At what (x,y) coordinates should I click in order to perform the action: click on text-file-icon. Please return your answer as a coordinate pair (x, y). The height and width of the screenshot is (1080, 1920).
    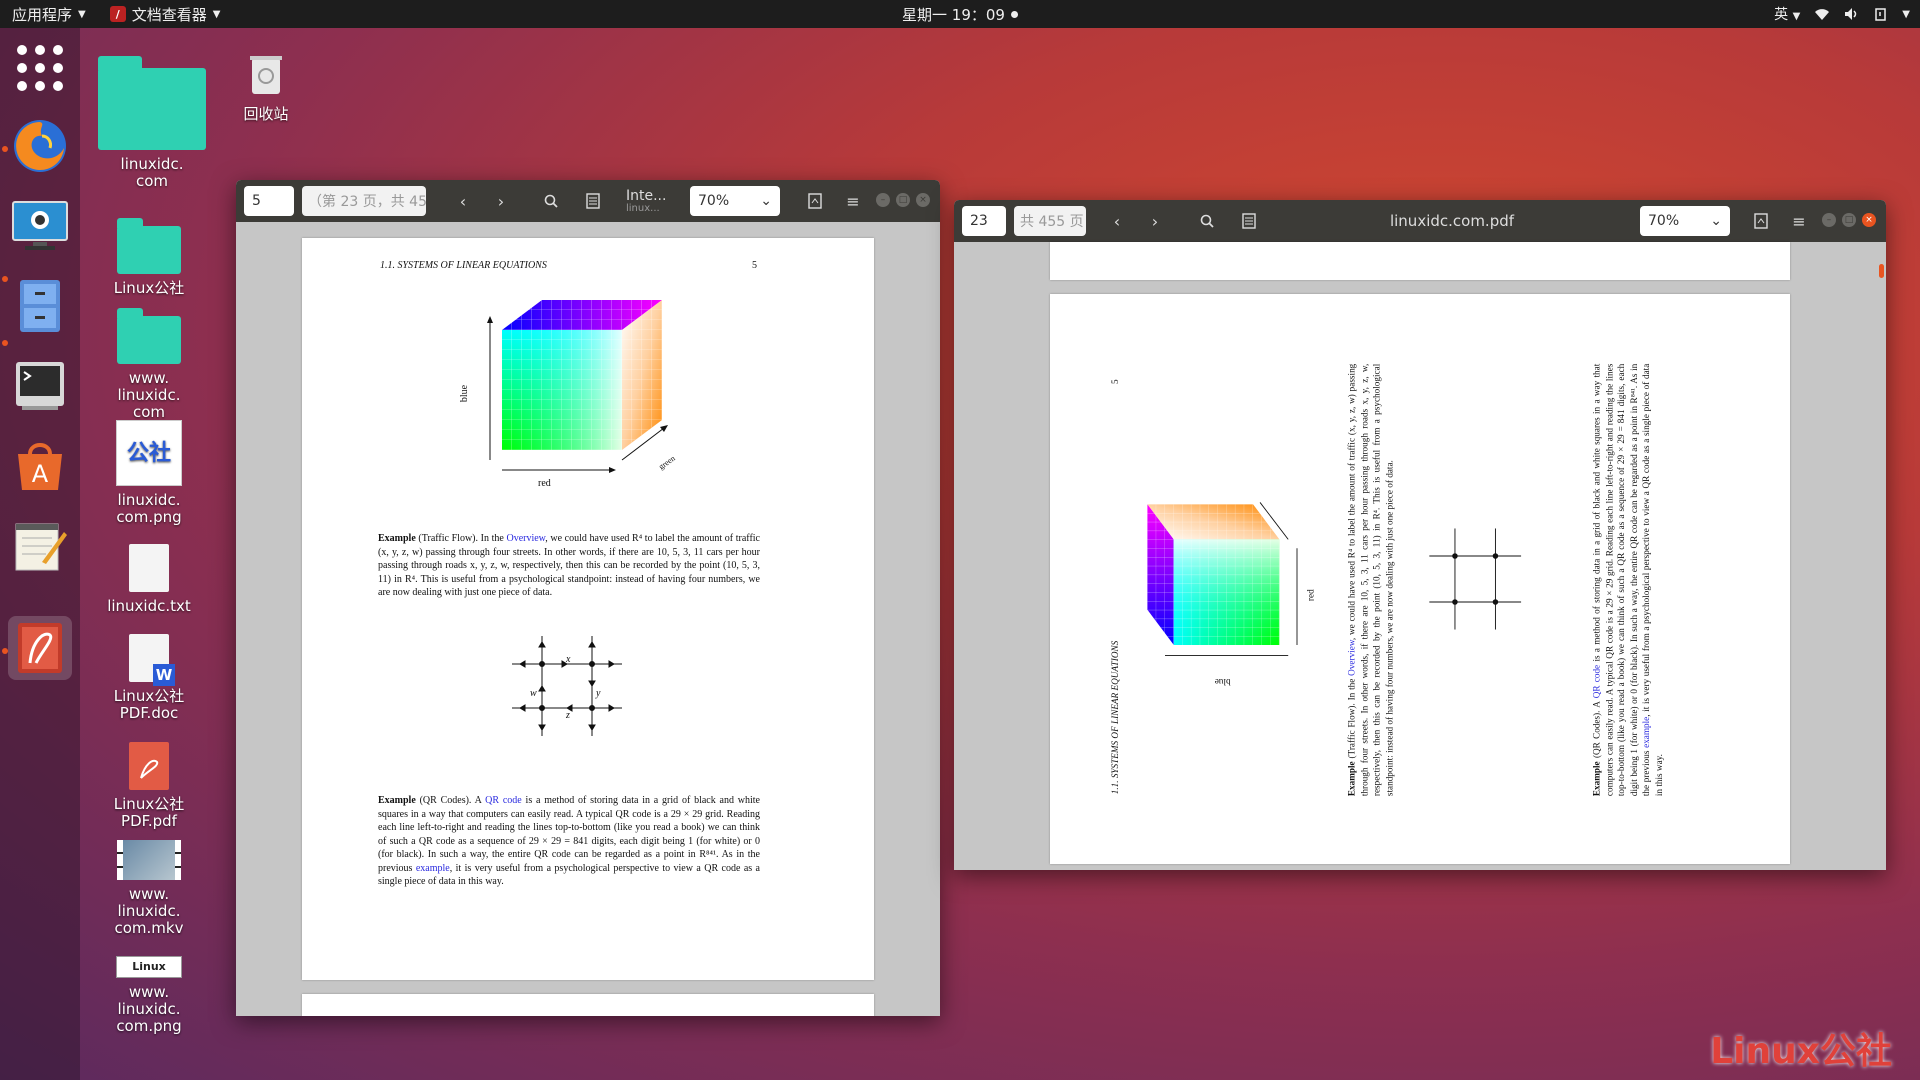
    Looking at the image, I should click on (149, 568).